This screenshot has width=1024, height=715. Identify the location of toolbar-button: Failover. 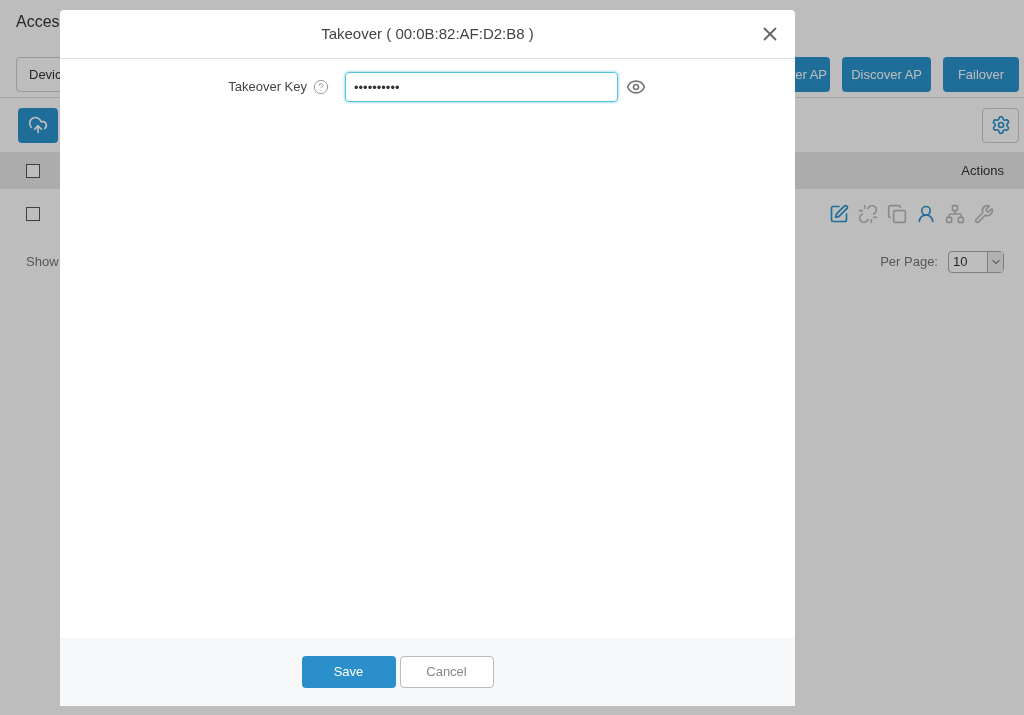
(981, 74).